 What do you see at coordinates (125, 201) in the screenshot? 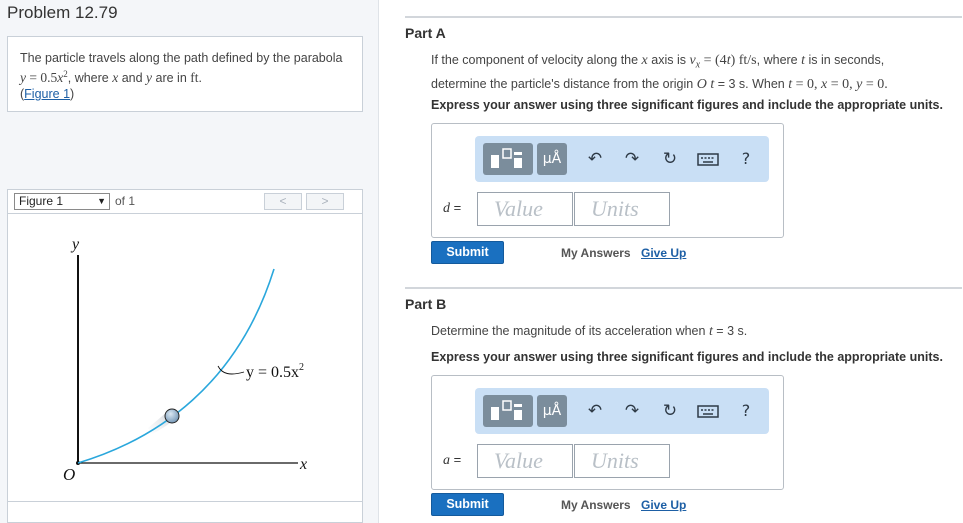
I see `figure-count: of 1` at bounding box center [125, 201].